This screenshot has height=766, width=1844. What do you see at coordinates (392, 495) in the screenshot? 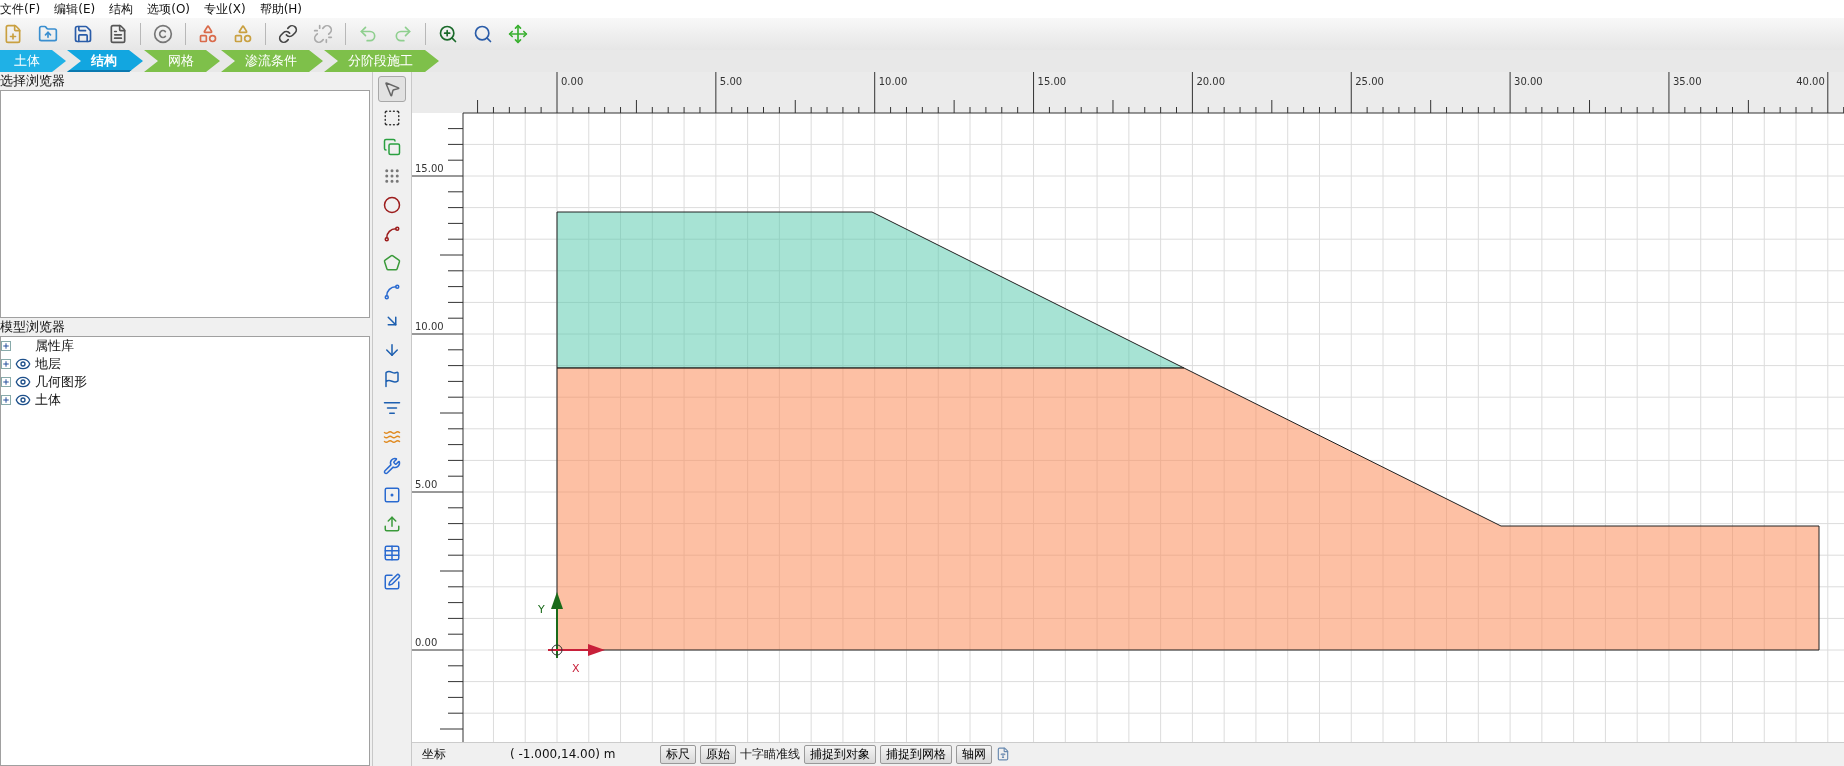
I see `square-icon` at bounding box center [392, 495].